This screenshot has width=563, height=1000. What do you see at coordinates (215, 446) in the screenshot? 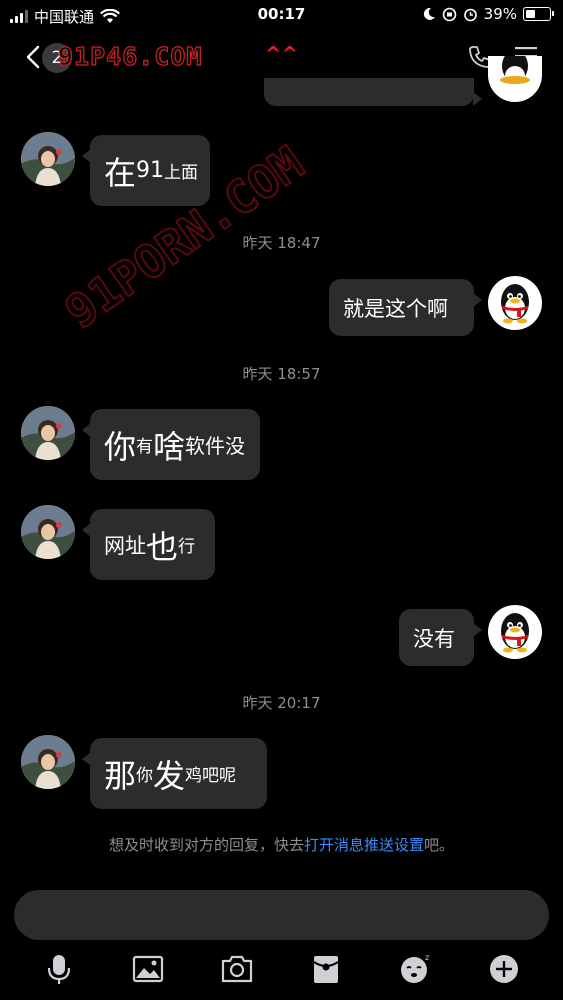
I see `message-text: 软件没` at bounding box center [215, 446].